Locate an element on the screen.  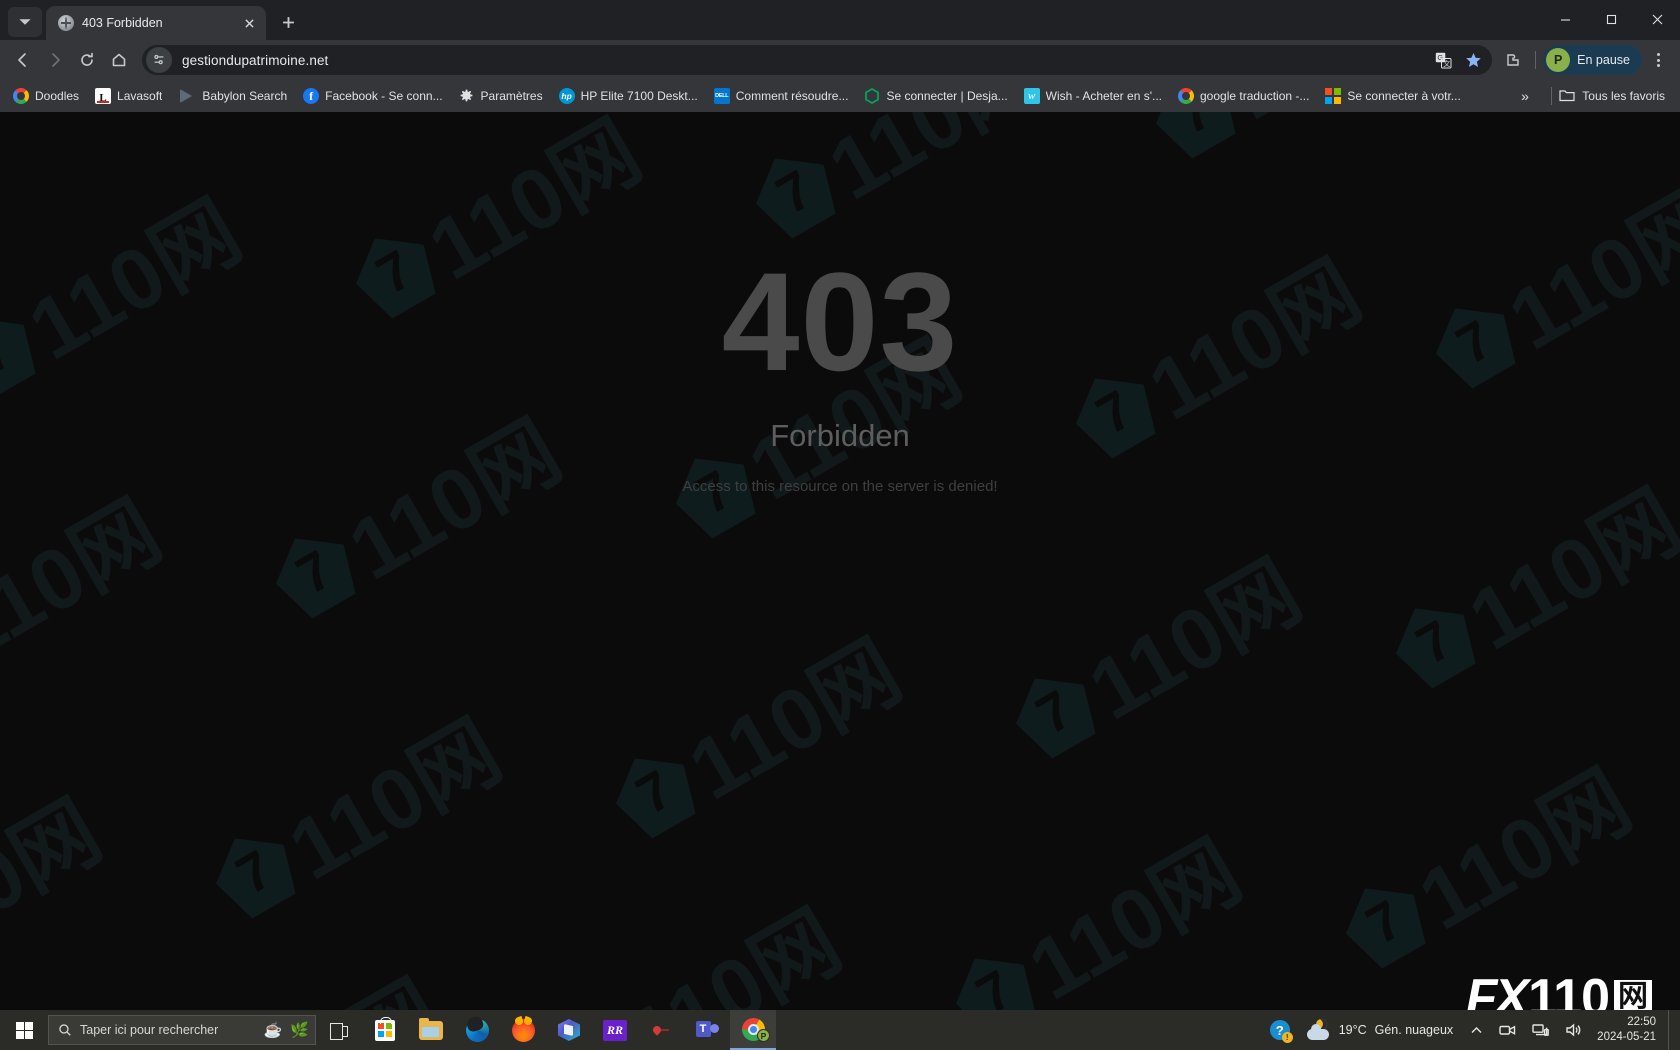
weather-widget: 19°C Gén. nuageux is located at coordinates (1380, 1030).